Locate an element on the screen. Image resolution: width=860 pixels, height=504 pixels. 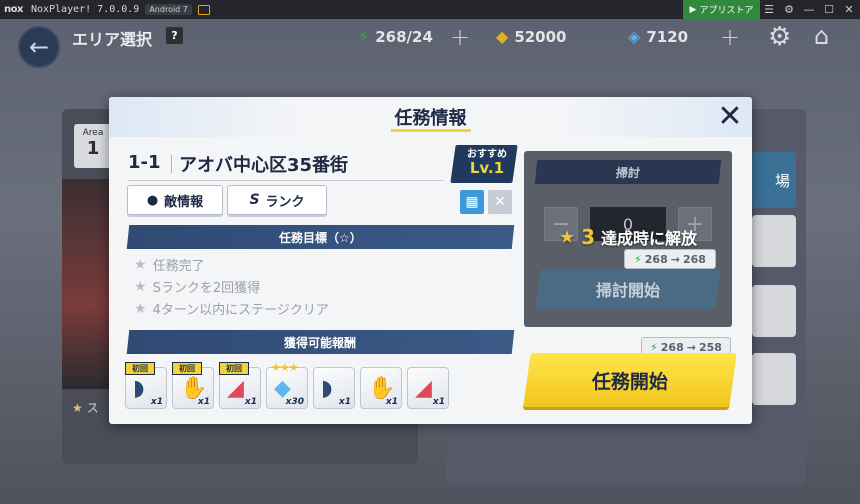
app-store-button: ▶ アプリストア is located at coordinates (721, 9).